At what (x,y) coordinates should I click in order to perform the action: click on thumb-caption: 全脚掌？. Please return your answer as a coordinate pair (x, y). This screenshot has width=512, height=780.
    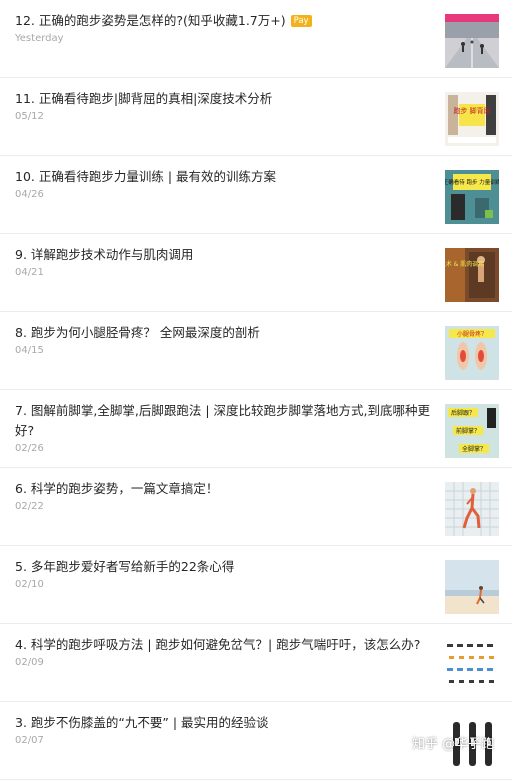
    Looking at the image, I should click on (474, 449).